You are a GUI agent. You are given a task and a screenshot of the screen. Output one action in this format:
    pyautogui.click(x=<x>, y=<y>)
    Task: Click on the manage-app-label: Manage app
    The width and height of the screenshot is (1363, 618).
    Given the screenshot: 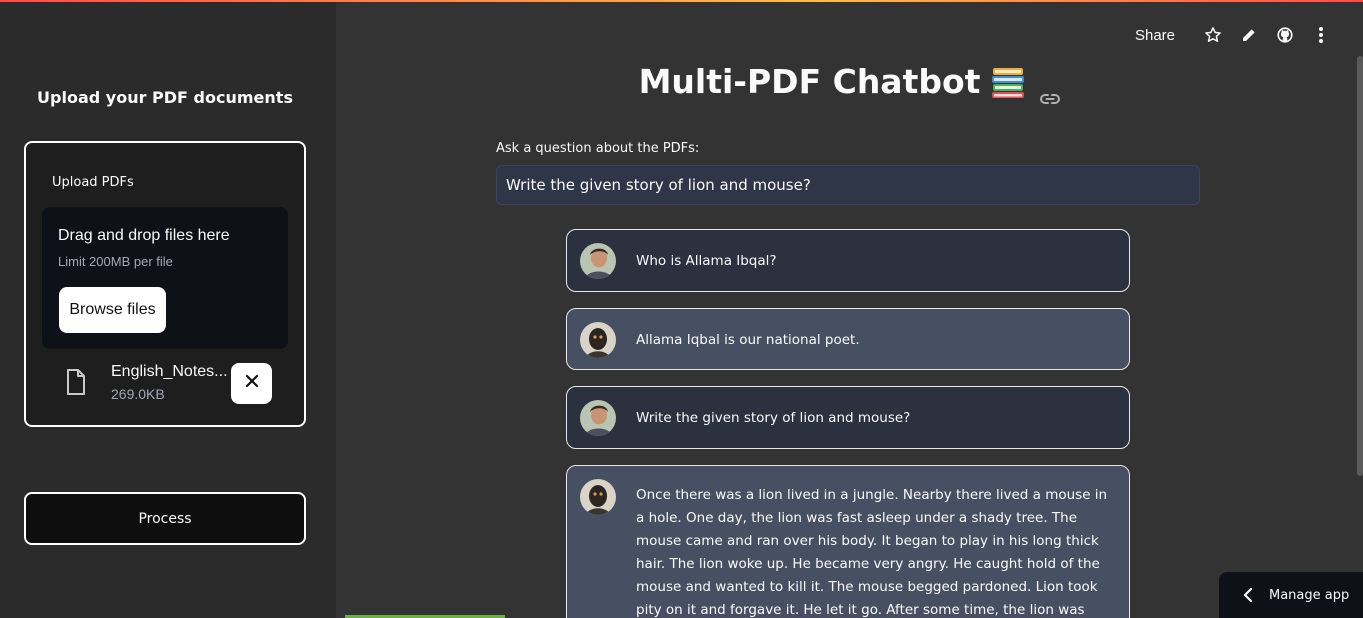 What is the action you would take?
    pyautogui.click(x=1309, y=595)
    